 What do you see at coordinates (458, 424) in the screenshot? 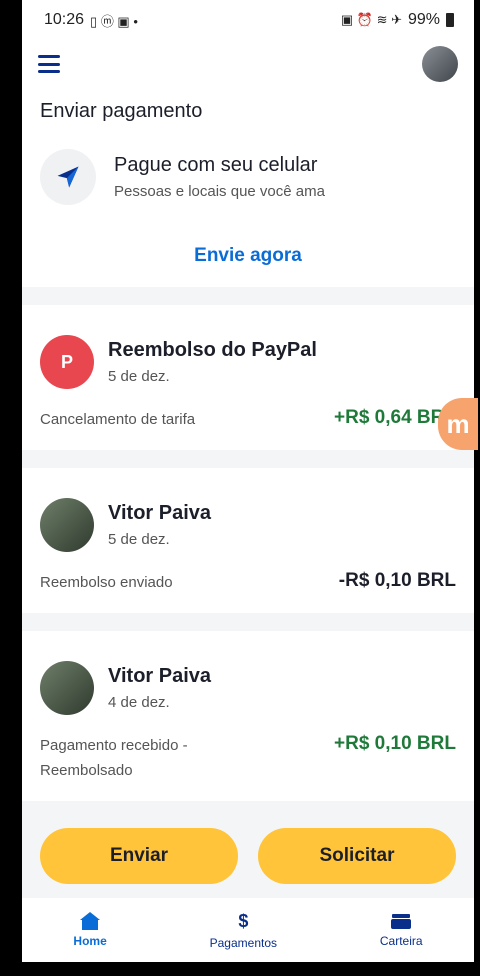
I see `floating-overlay-icon: m` at bounding box center [458, 424].